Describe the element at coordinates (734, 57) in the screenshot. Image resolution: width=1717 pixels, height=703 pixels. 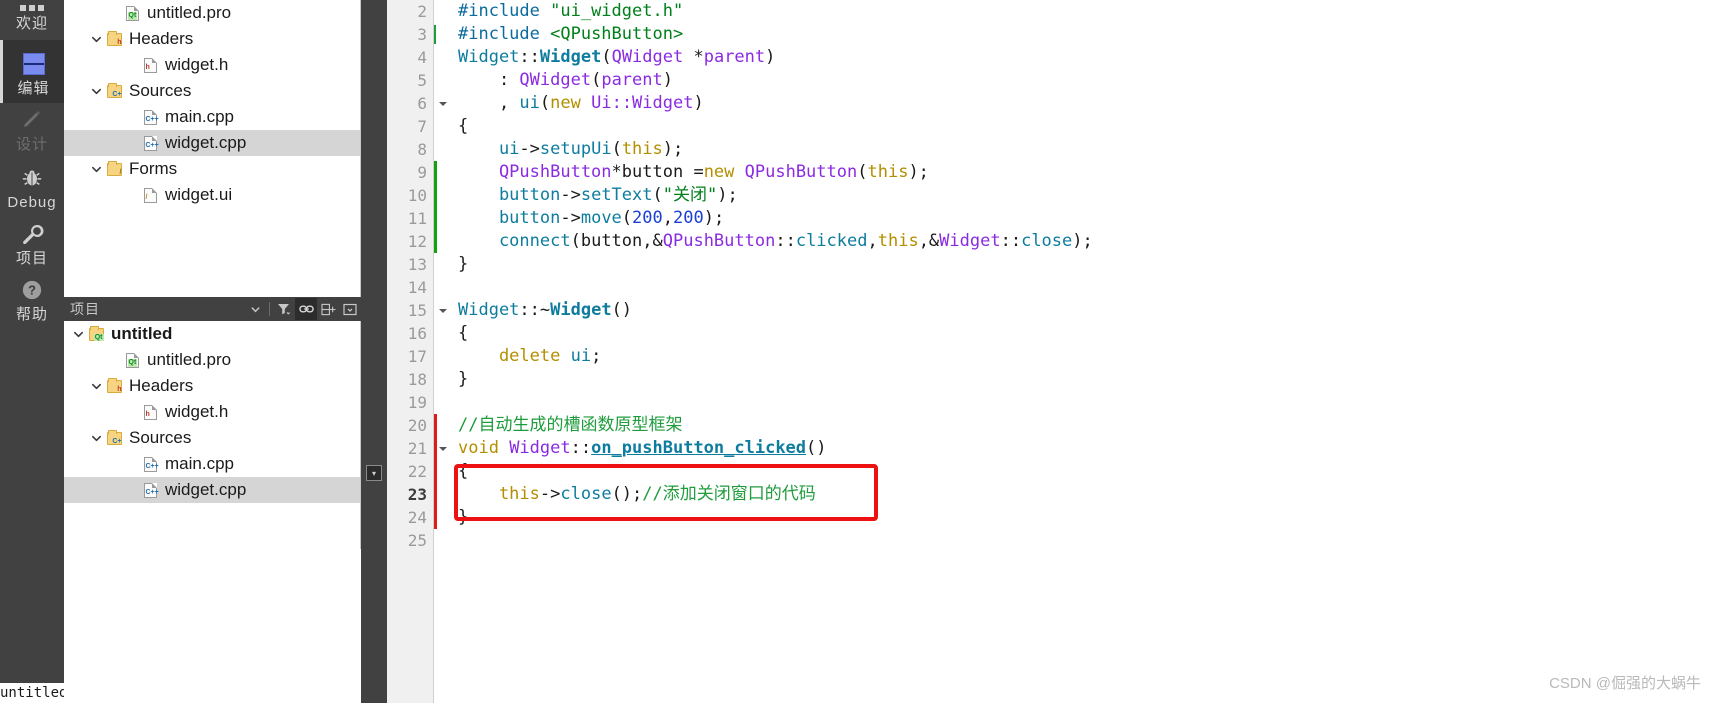
I see `code-token: parent` at that location.